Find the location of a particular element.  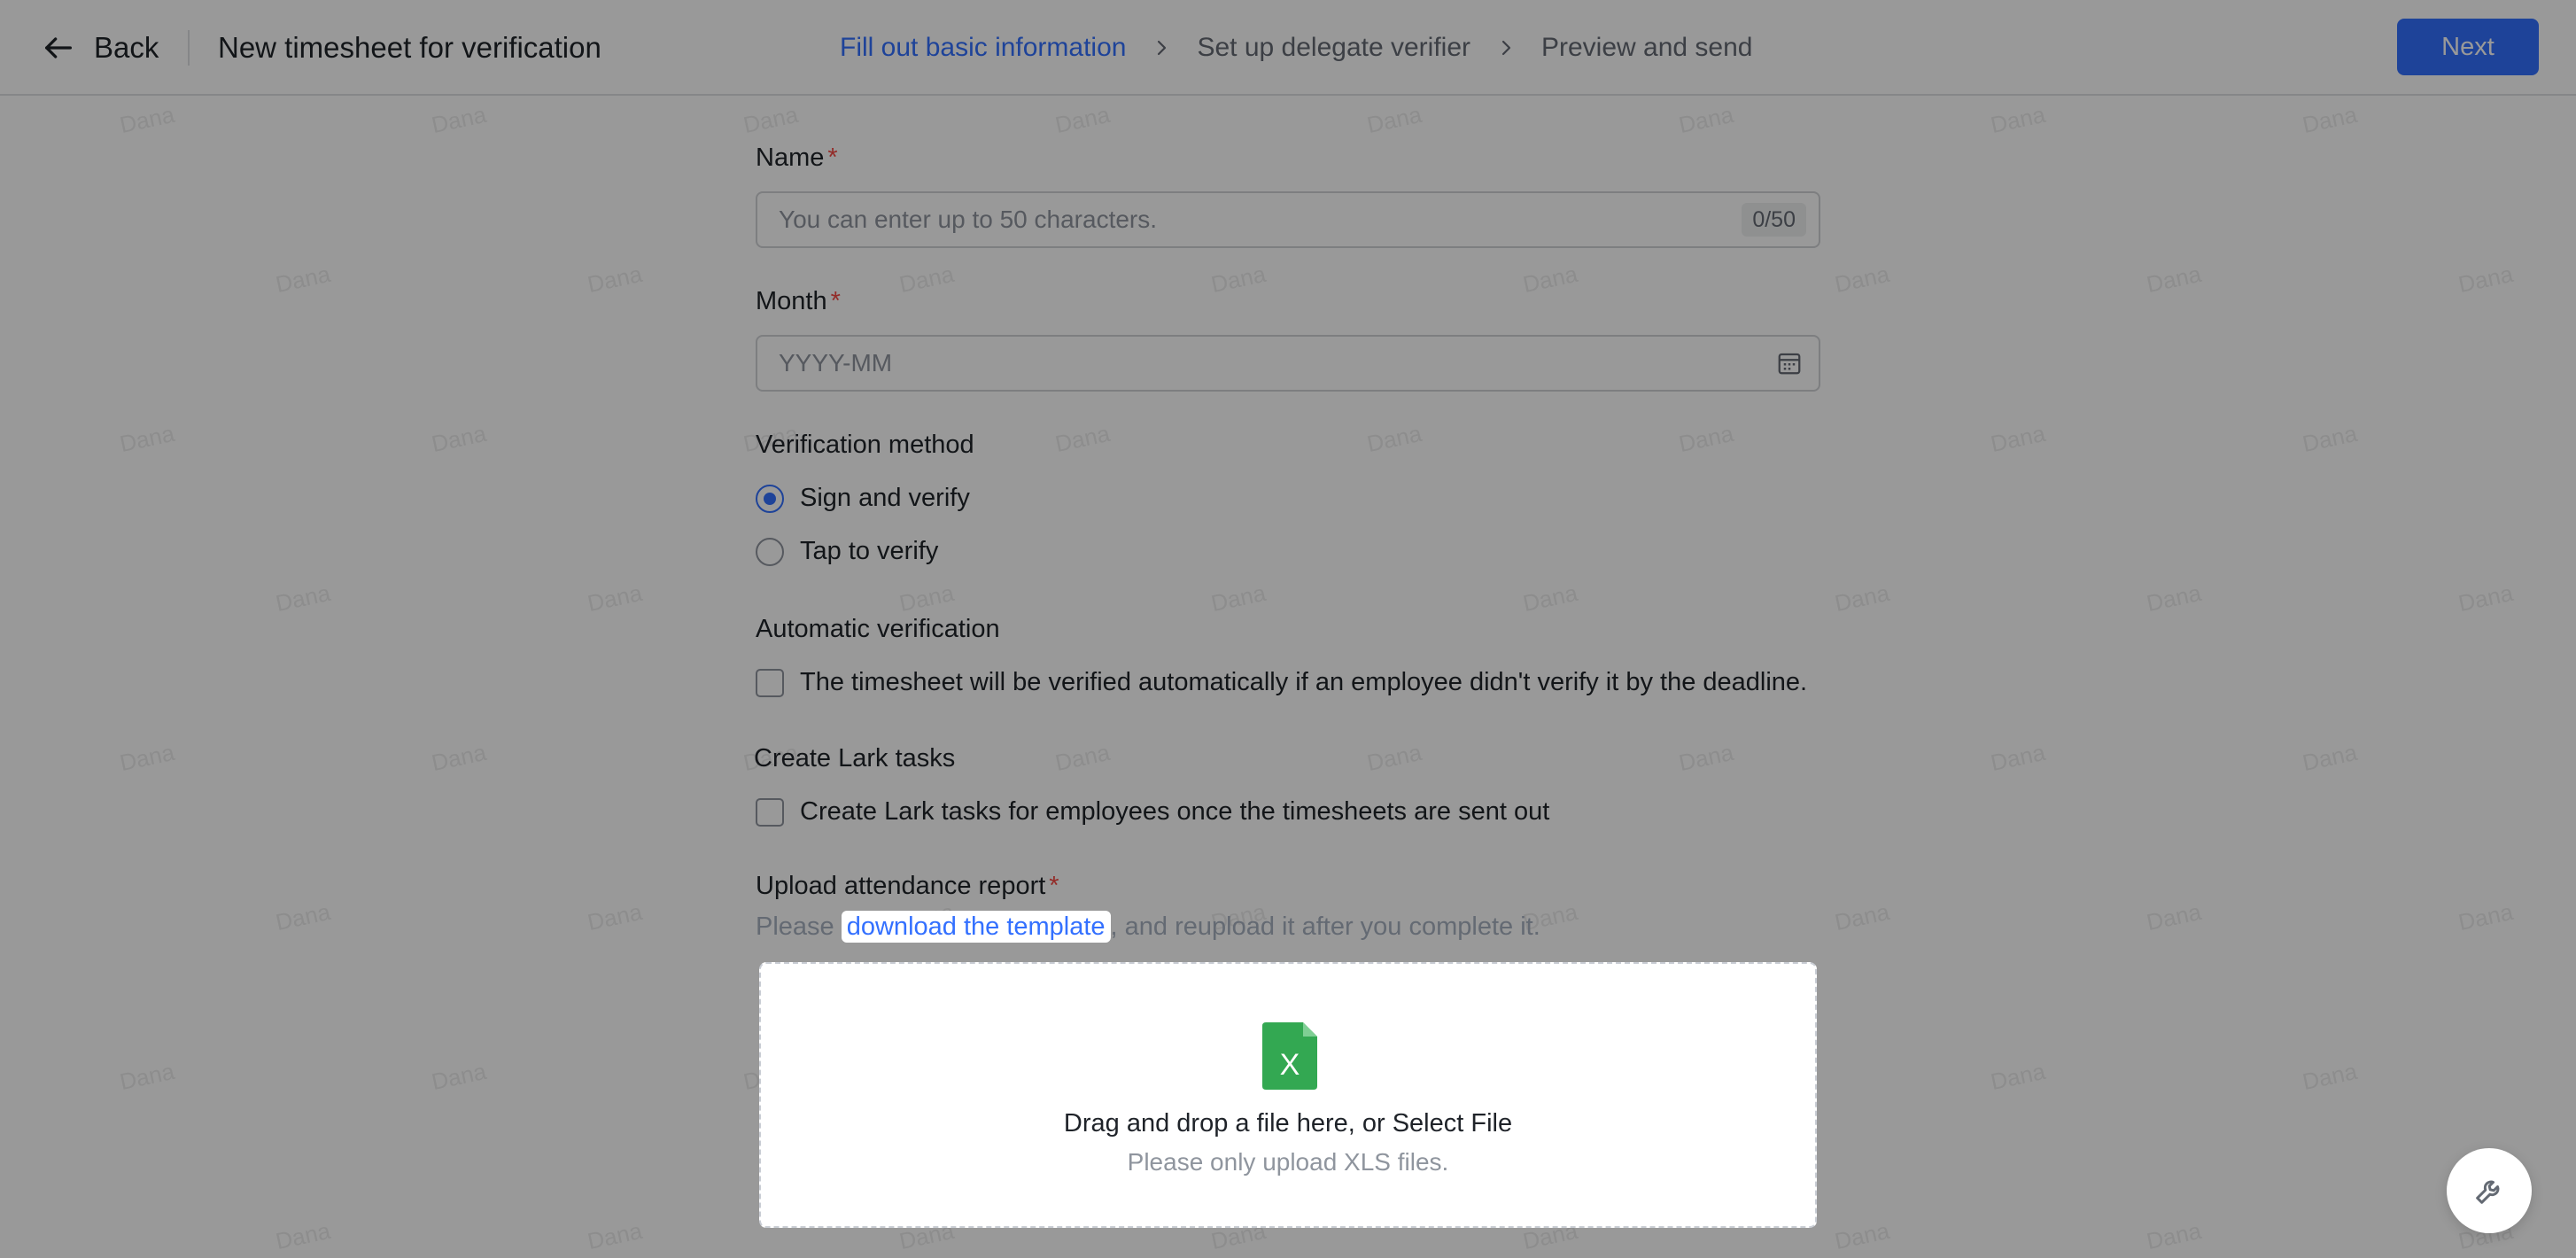

next-button: Next is located at coordinates (2468, 47).